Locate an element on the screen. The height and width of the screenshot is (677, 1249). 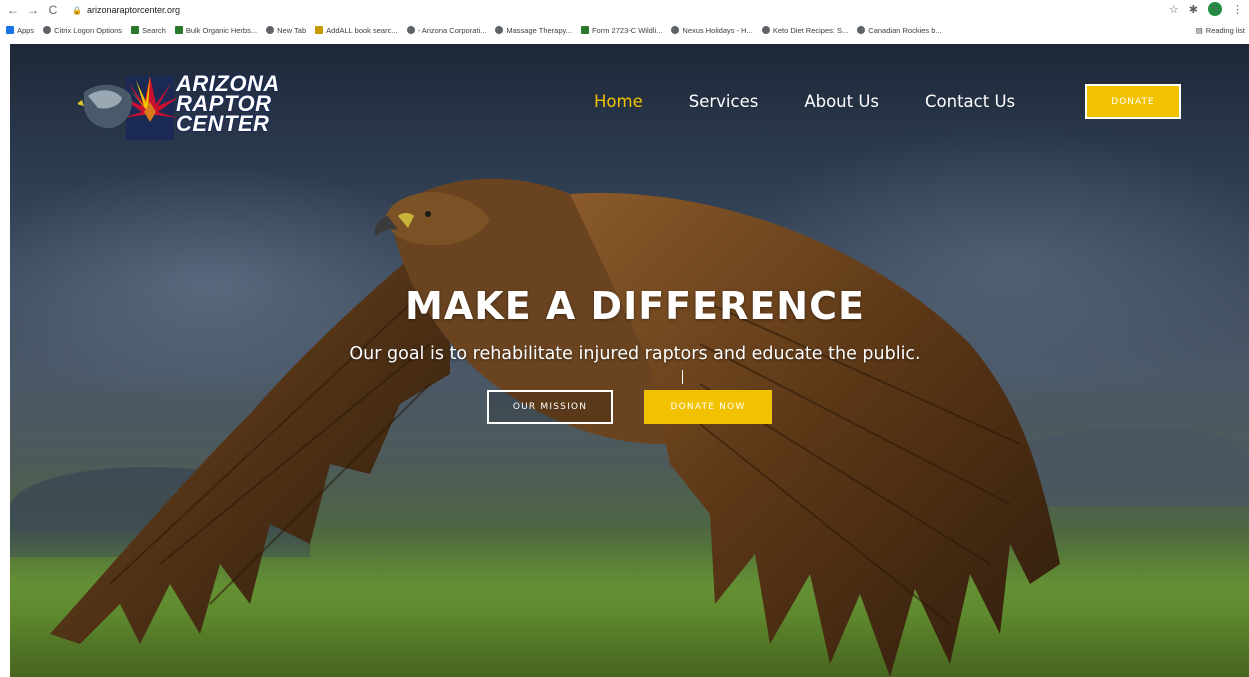
nav-contact-us: Contact Us is located at coordinates (970, 101).